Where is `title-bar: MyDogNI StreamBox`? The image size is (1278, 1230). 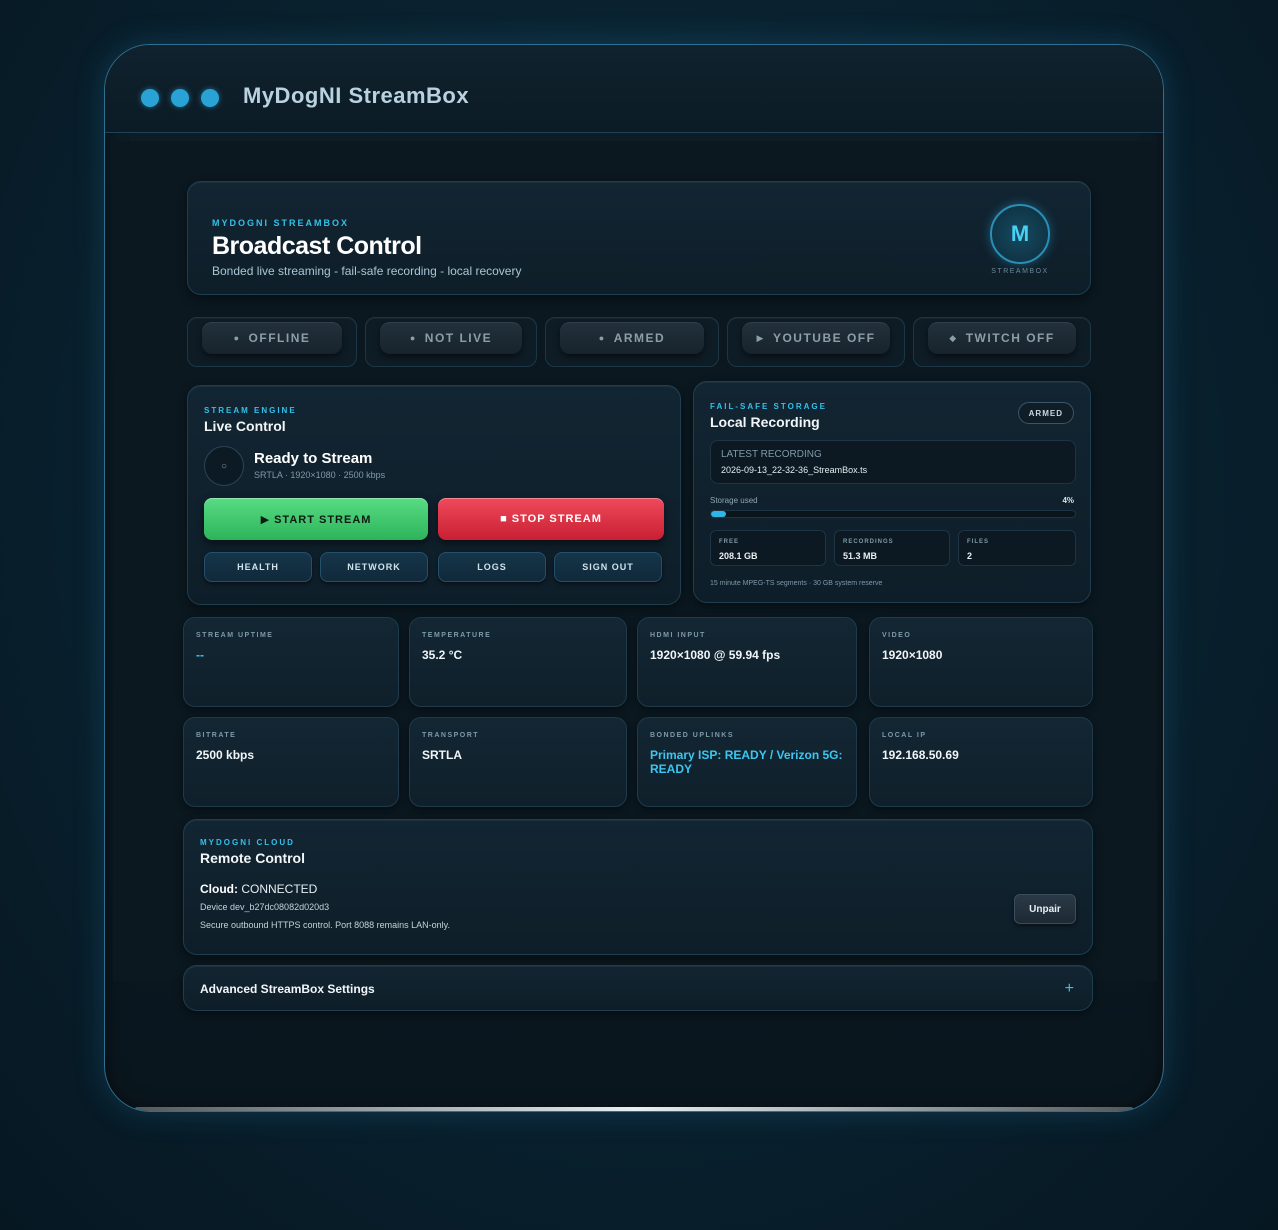 title-bar: MyDogNI StreamBox is located at coordinates (634, 89).